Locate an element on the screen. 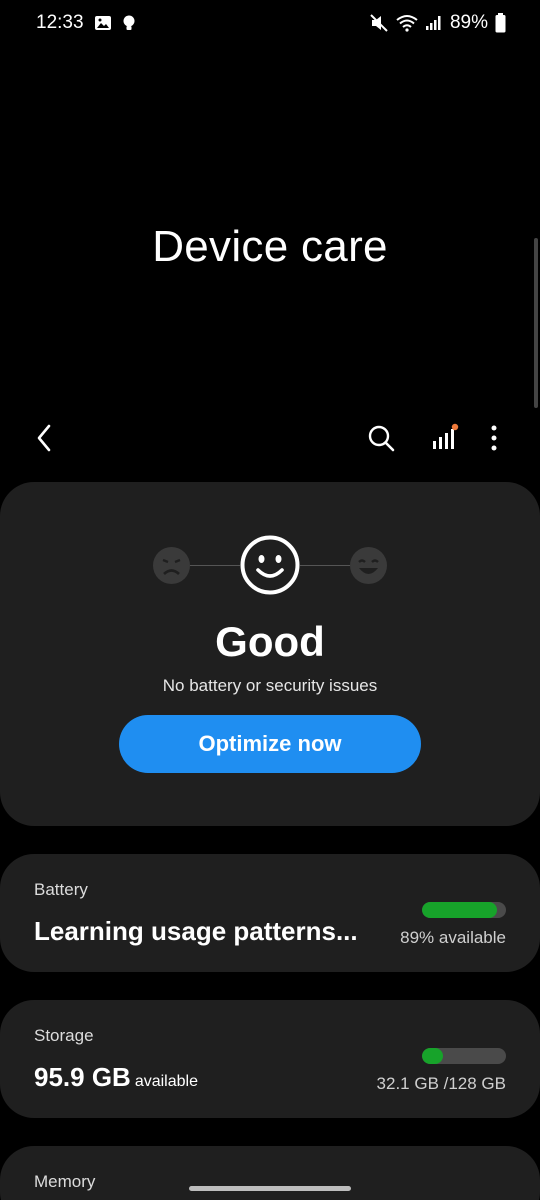  toolbar is located at coordinates (270, 438).